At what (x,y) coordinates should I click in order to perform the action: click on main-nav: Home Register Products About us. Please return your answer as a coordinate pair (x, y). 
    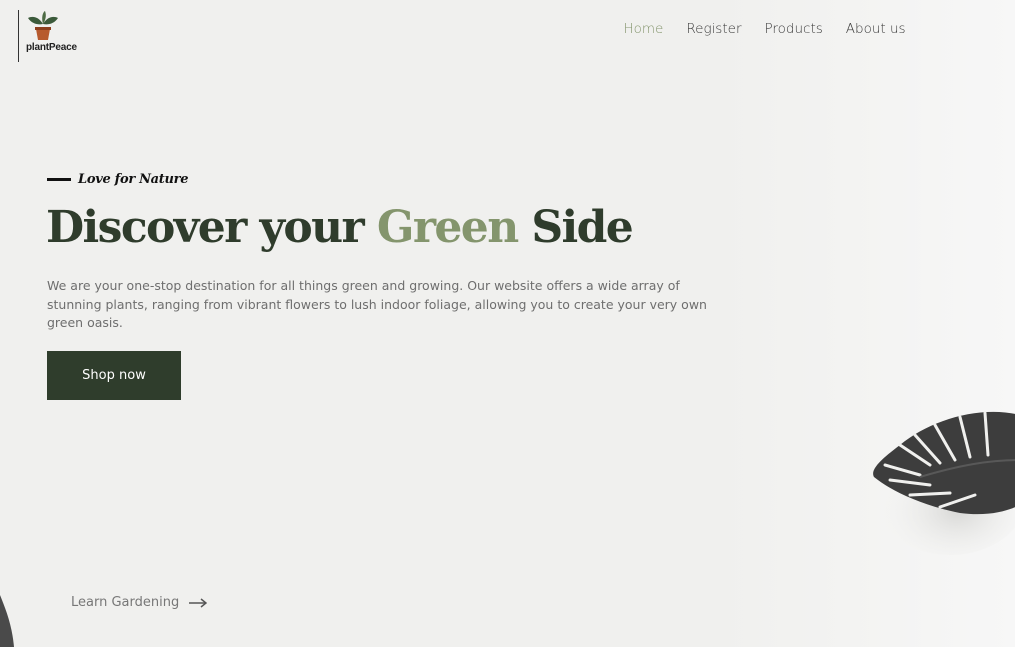
    Looking at the image, I should click on (764, 29).